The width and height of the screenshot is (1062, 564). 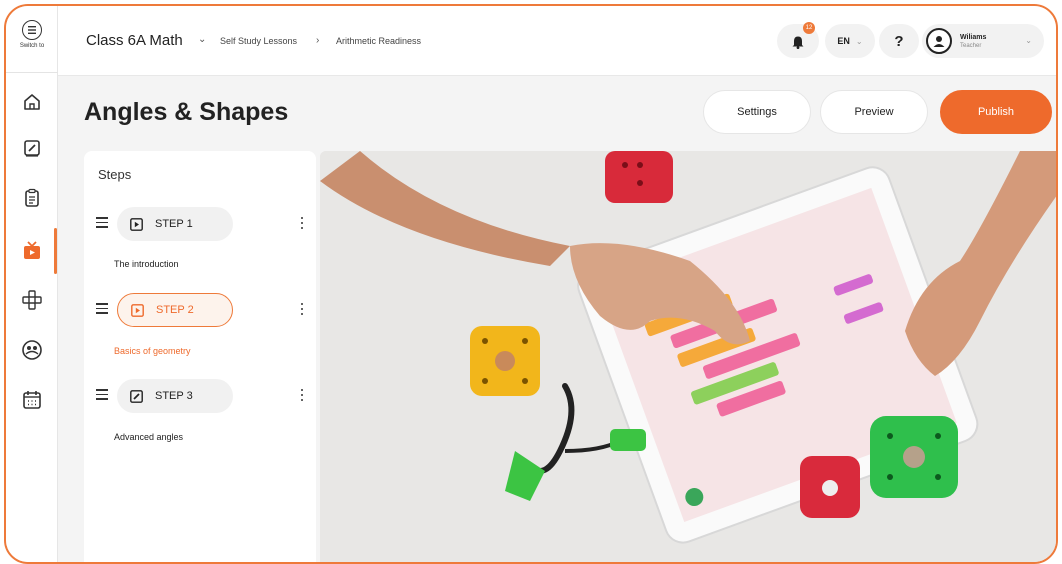 I want to click on step-row: STEP 2, so click(x=200, y=311).